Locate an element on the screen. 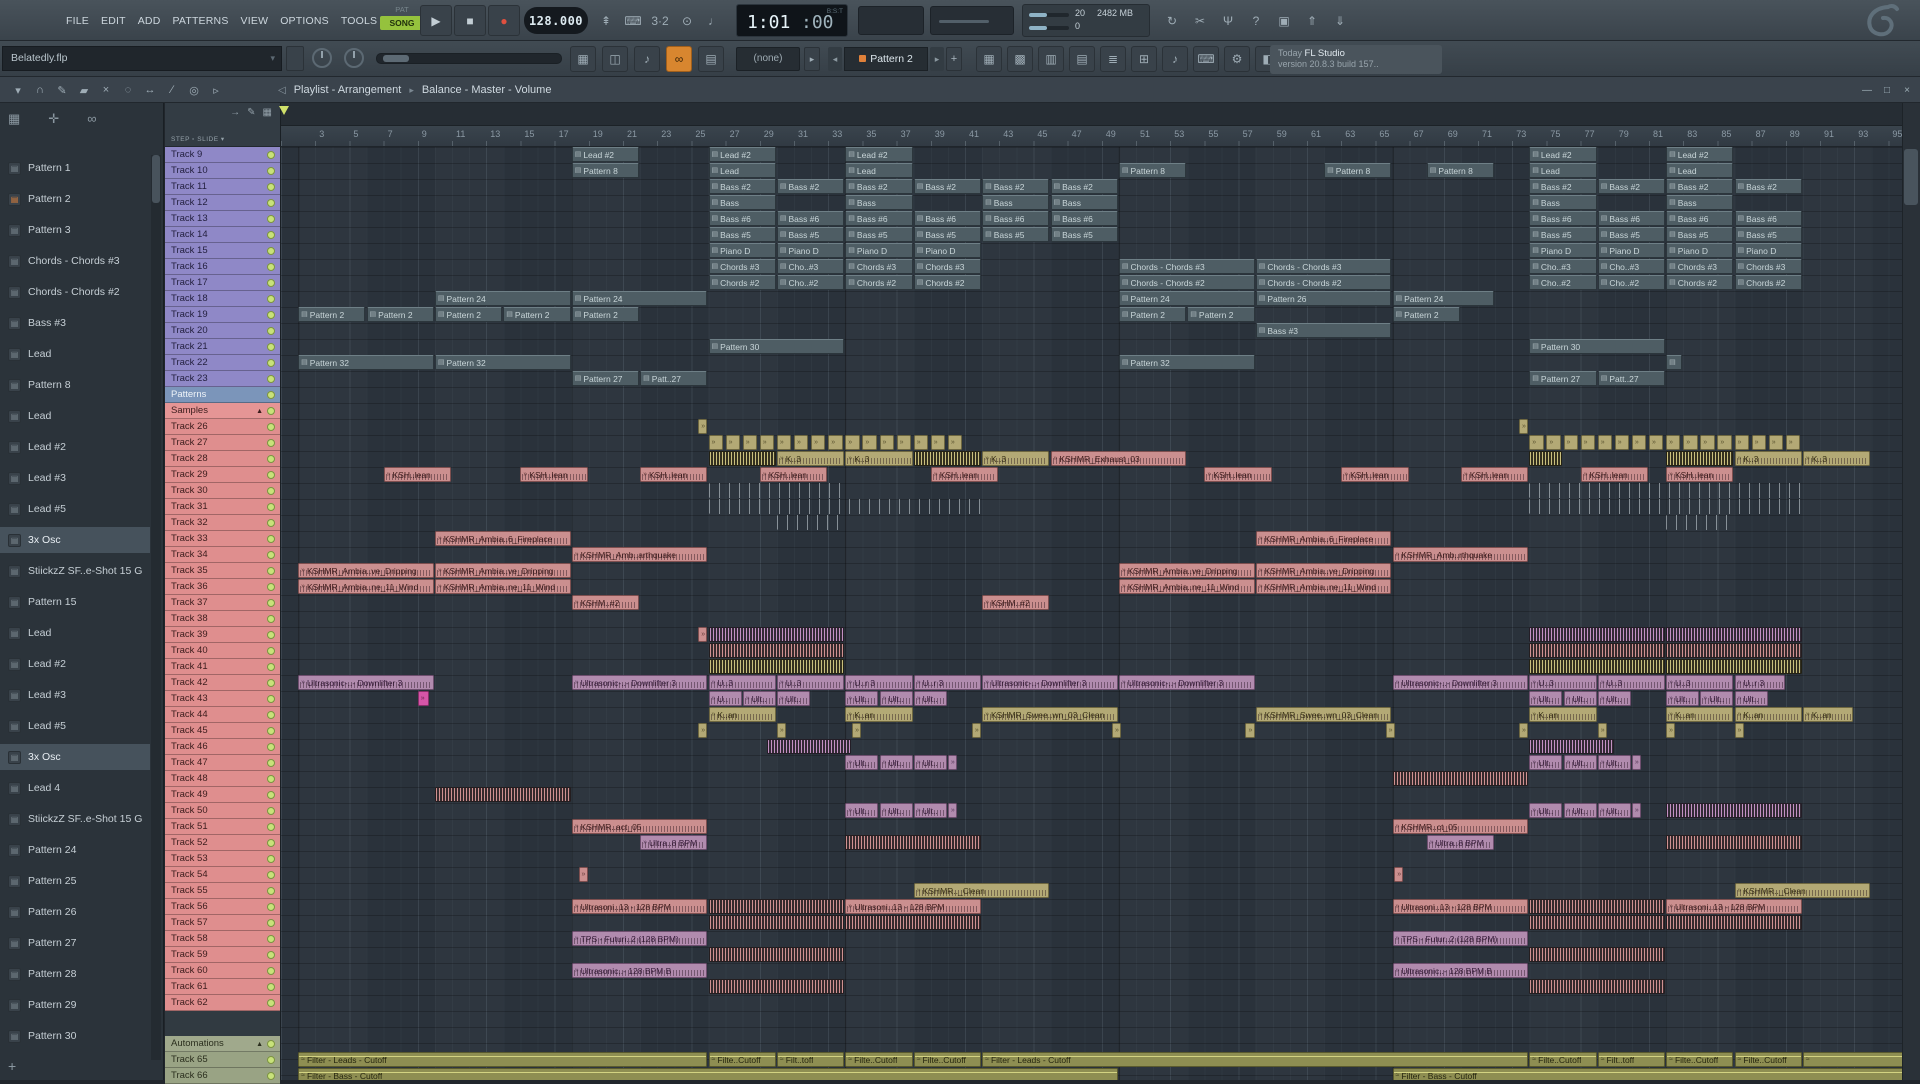 The height and width of the screenshot is (1084, 1920). automation-clip-filte-cutoff: ≈ Filte..Cutoff is located at coordinates (742, 1059).